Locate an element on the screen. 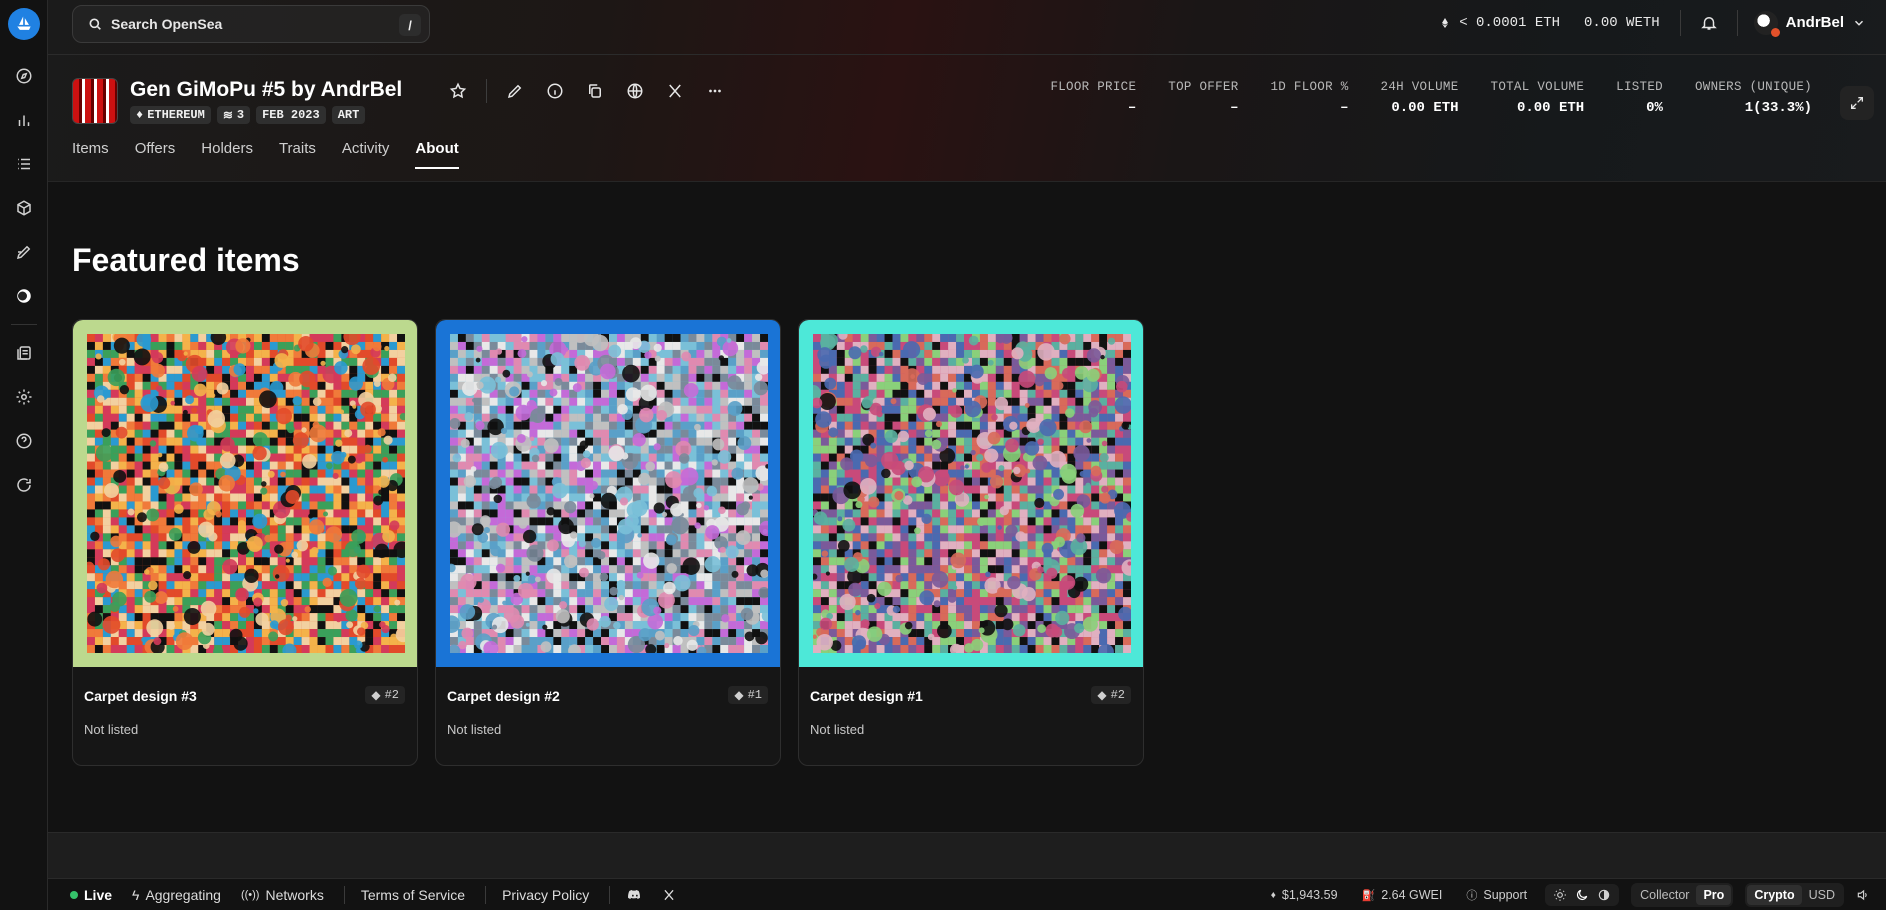  stat-label: TOTAL VOLUME is located at coordinates (1537, 87).